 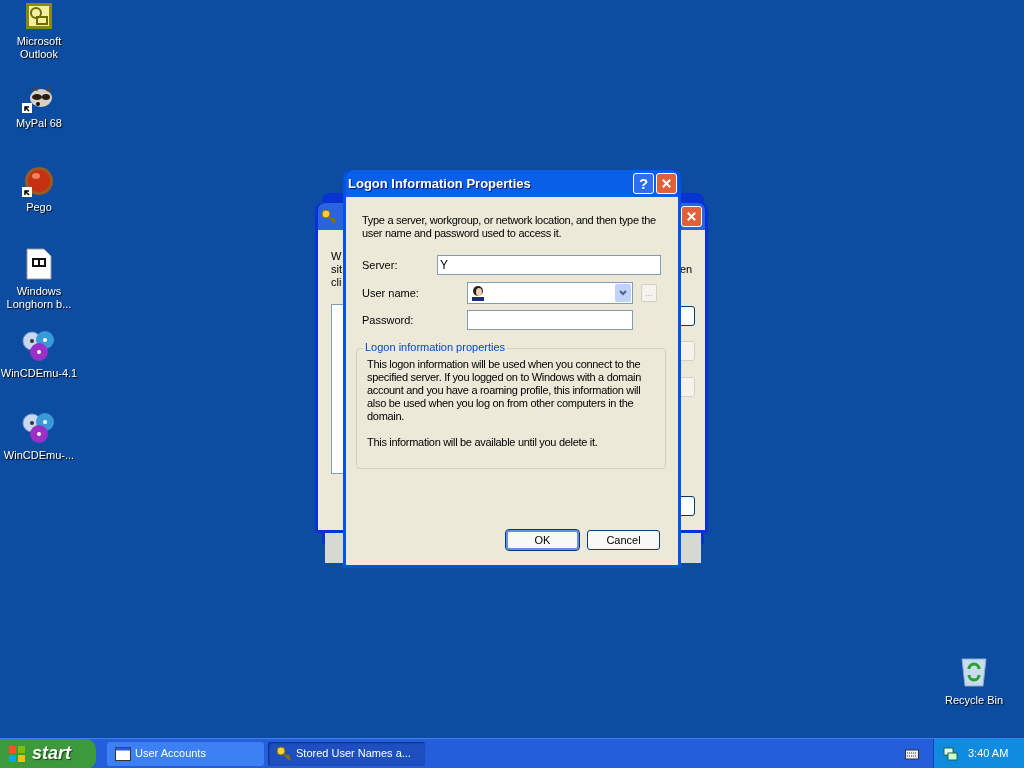 What do you see at coordinates (623, 540) in the screenshot?
I see `dialog-button: Cancel` at bounding box center [623, 540].